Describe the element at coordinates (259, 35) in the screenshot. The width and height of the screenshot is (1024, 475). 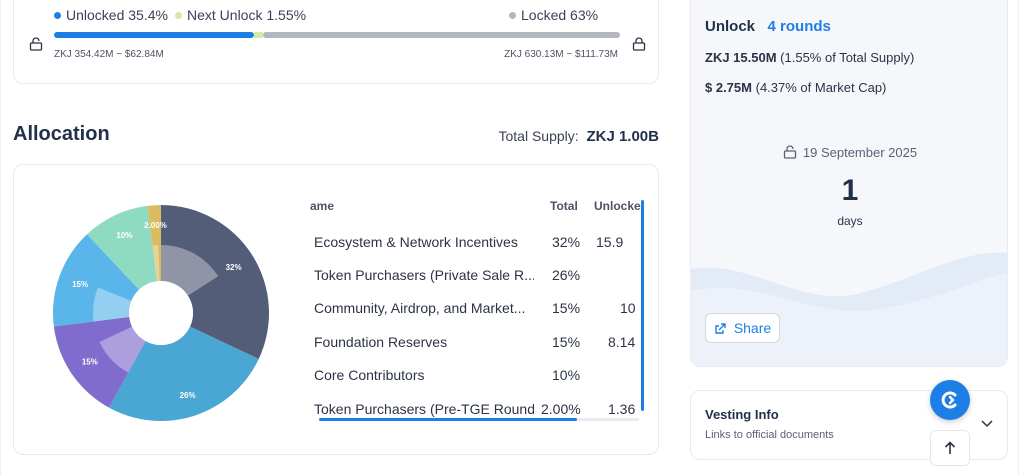
I see `next-unlock-progress-bar` at that location.